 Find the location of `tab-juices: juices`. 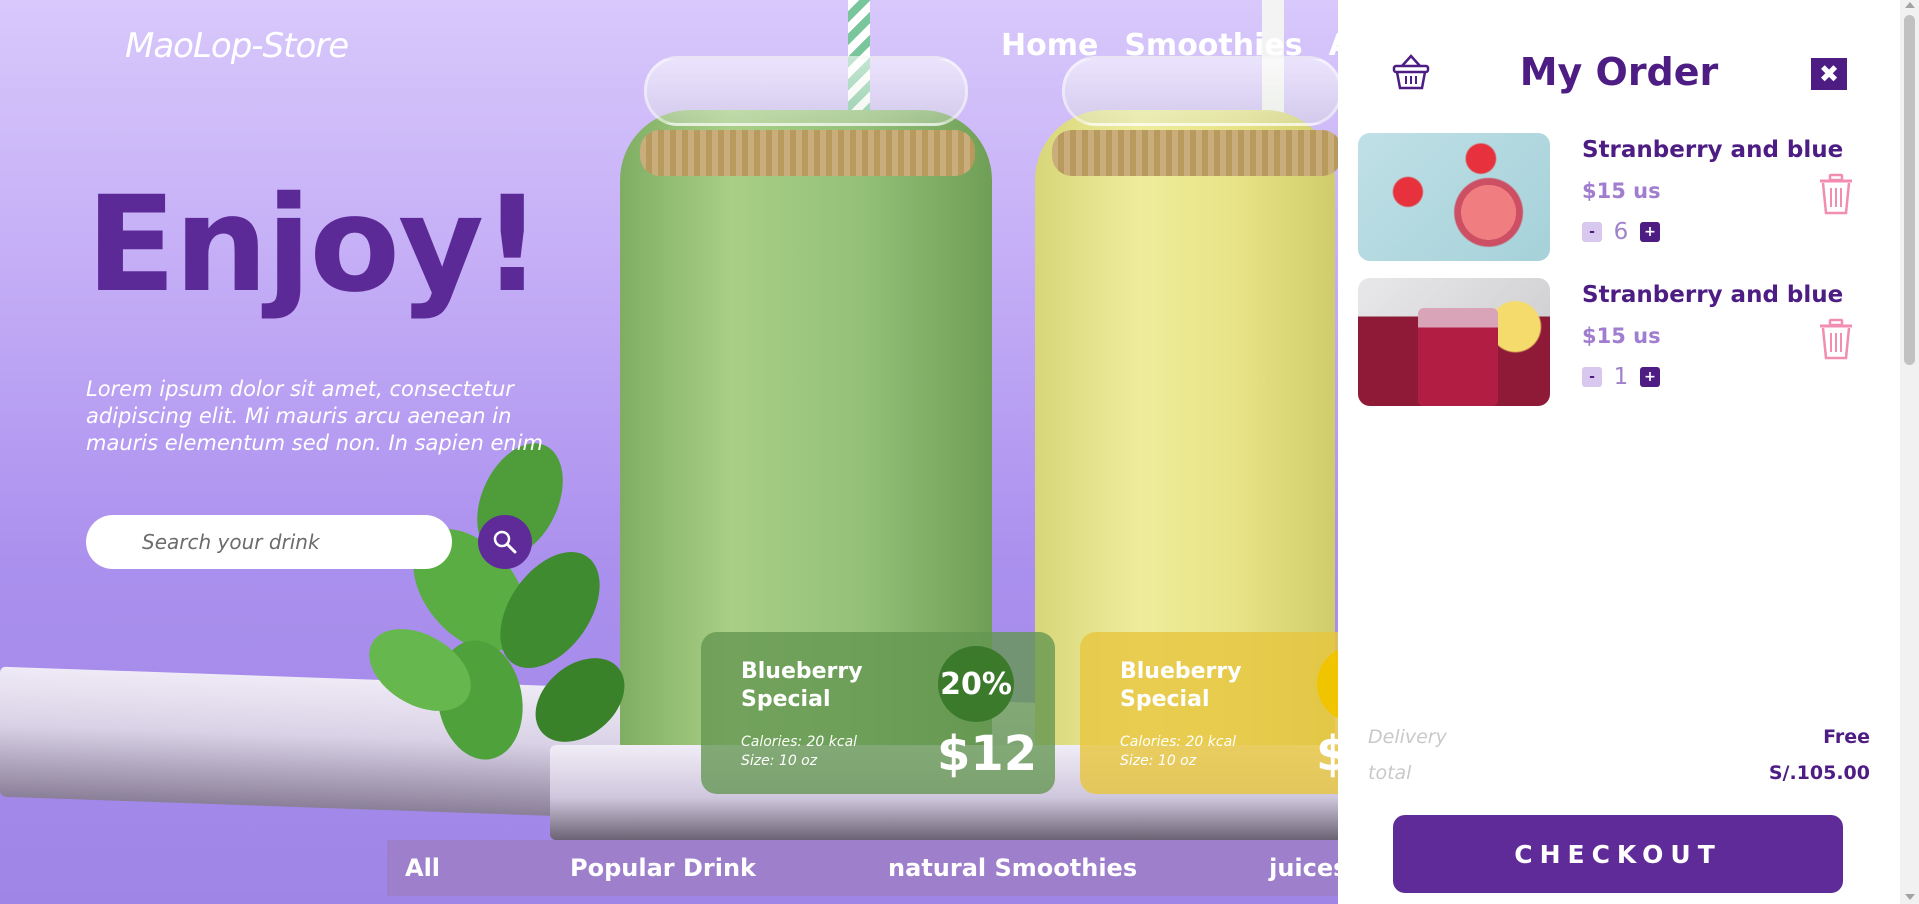

tab-juices: juices is located at coordinates (1308, 868).